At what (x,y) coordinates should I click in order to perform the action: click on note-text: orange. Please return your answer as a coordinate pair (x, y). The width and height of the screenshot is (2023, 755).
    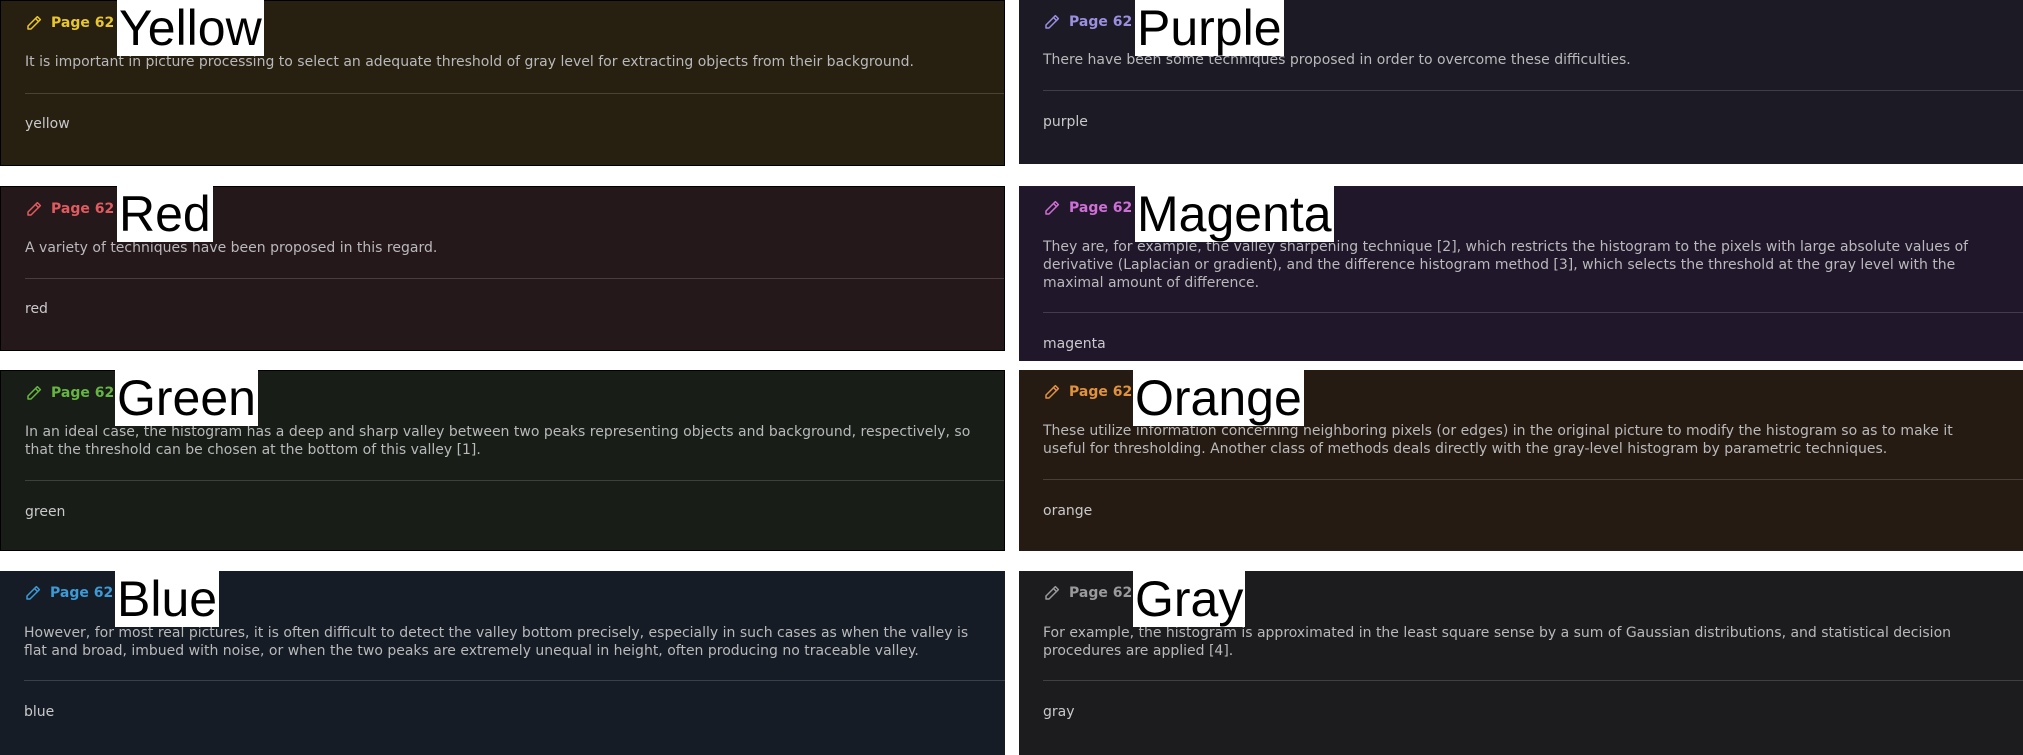
    Looking at the image, I should click on (1068, 511).